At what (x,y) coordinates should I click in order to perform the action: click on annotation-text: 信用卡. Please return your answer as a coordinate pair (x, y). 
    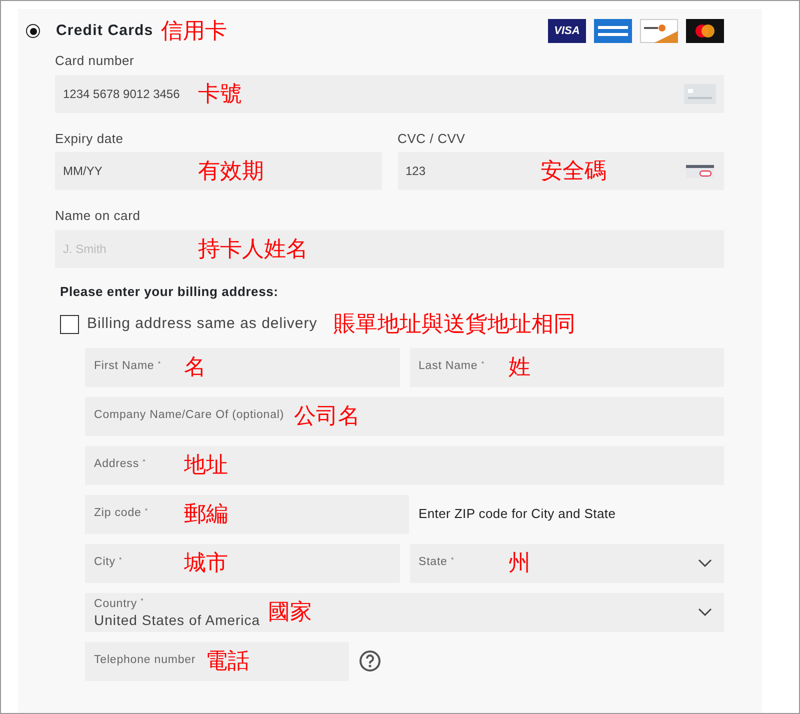
    Looking at the image, I should click on (194, 31).